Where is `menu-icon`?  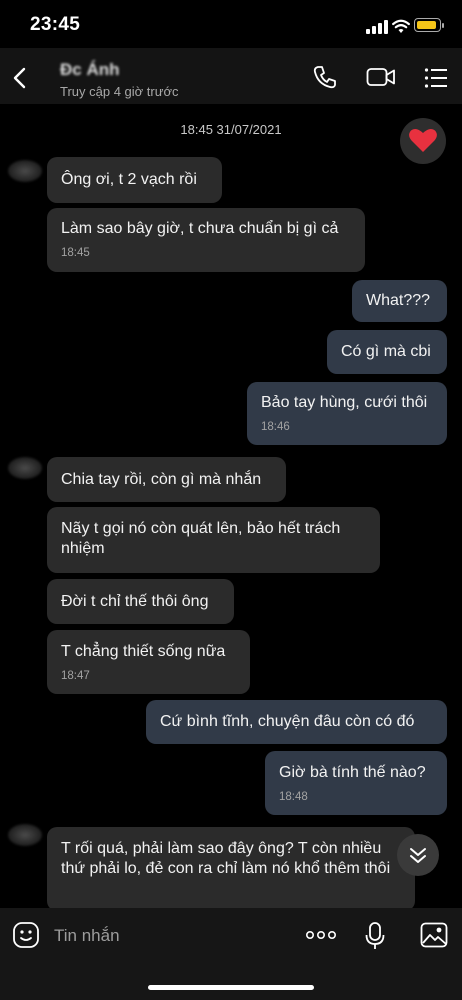
menu-icon is located at coordinates (435, 78).